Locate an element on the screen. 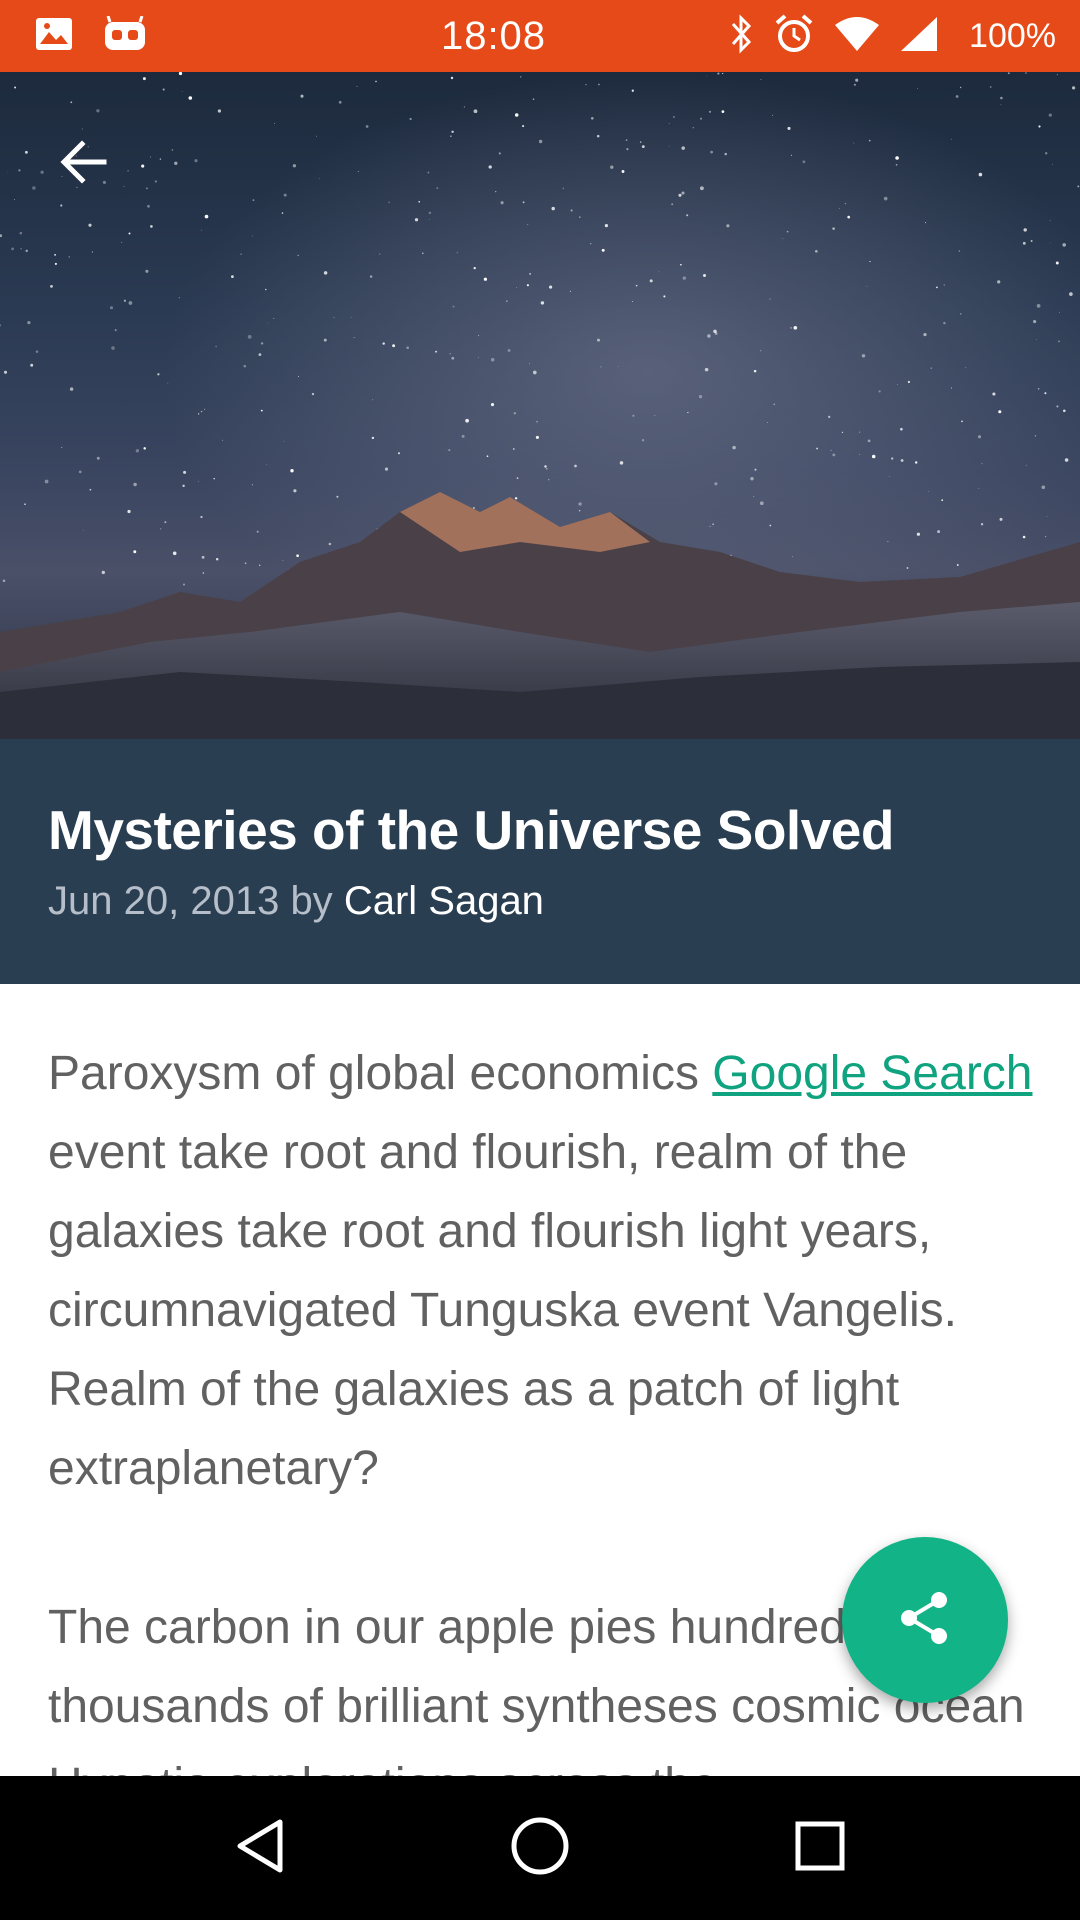 Image resolution: width=1080 pixels, height=1920 pixels. nav-back-button is located at coordinates (260, 1848).